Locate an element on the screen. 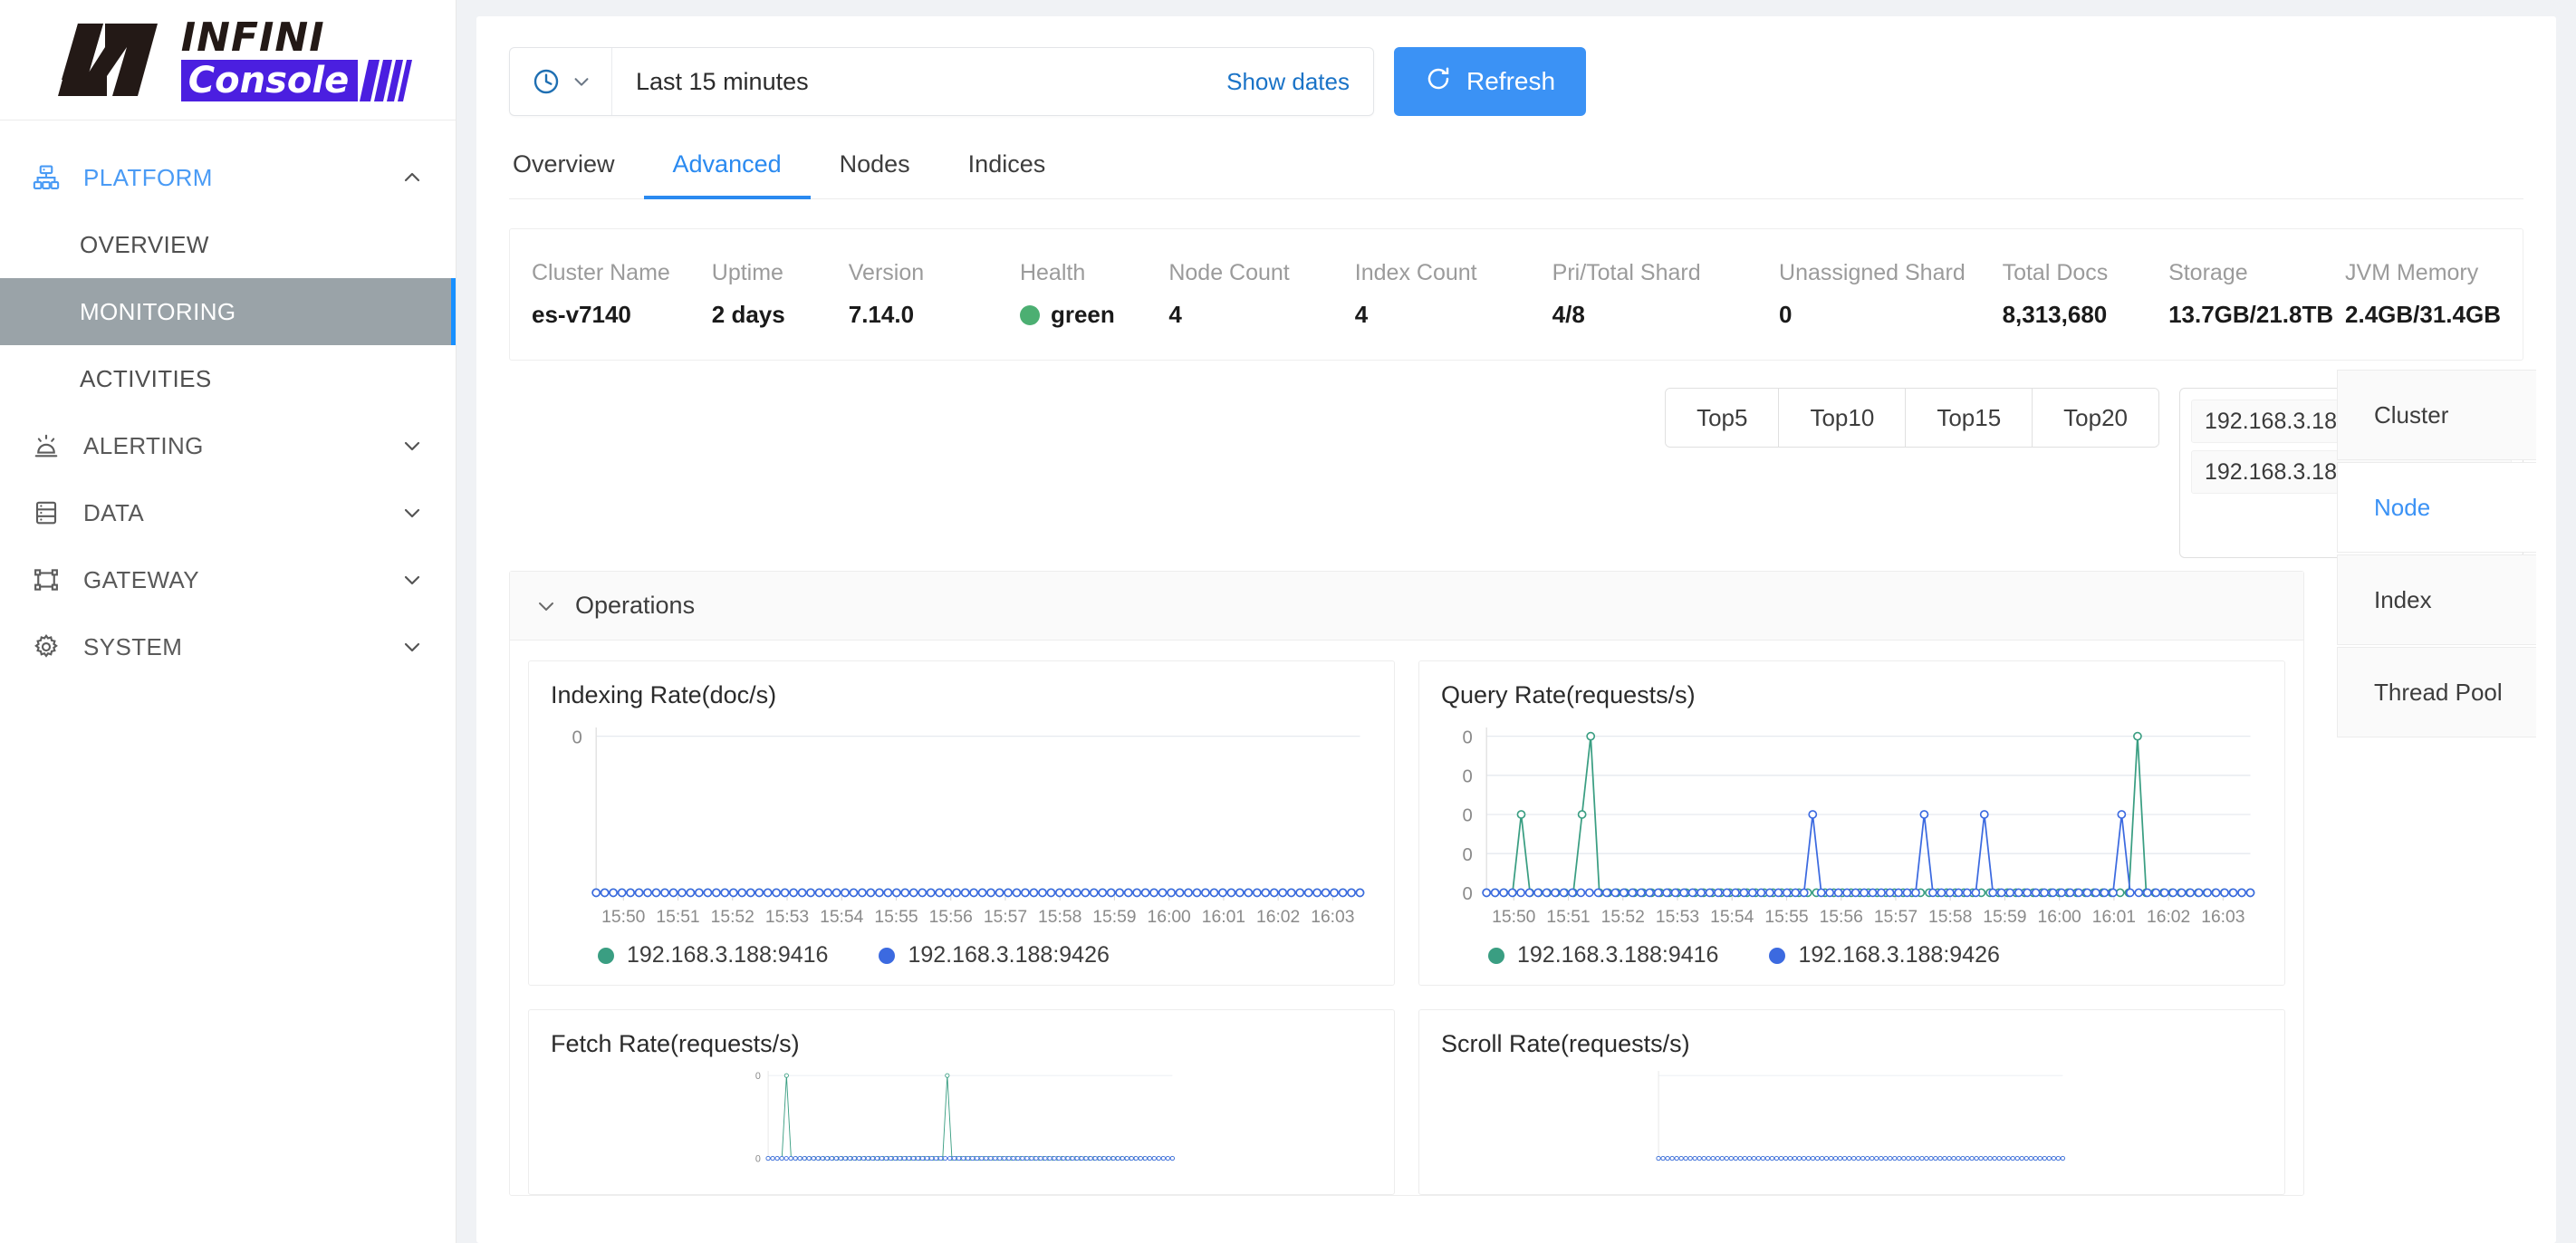 This screenshot has width=2576, height=1243. time-range-value: Last 15 minutes is located at coordinates (919, 82).